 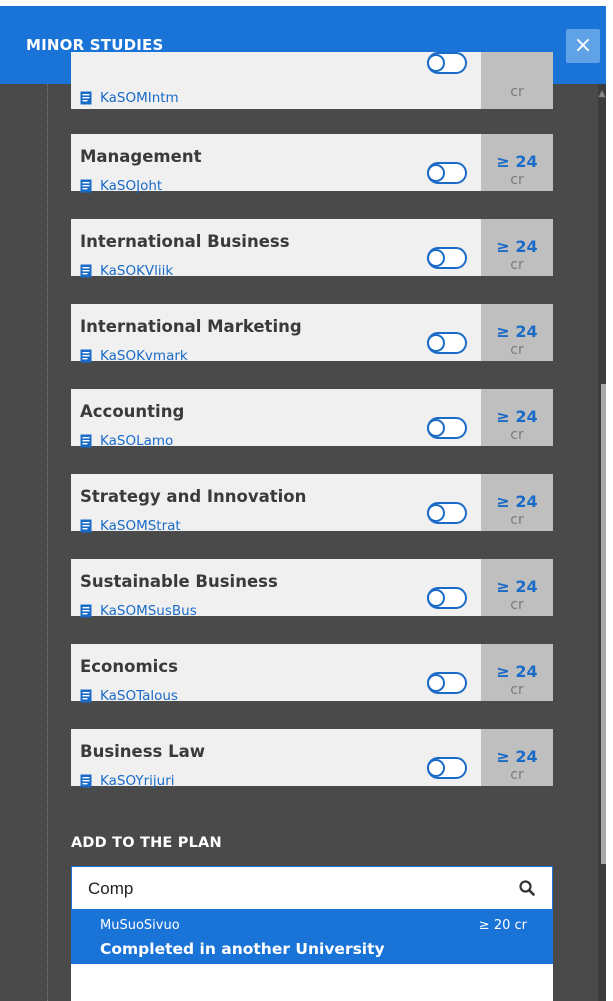 What do you see at coordinates (179, 581) in the screenshot?
I see `minor-name: Sustainable Business` at bounding box center [179, 581].